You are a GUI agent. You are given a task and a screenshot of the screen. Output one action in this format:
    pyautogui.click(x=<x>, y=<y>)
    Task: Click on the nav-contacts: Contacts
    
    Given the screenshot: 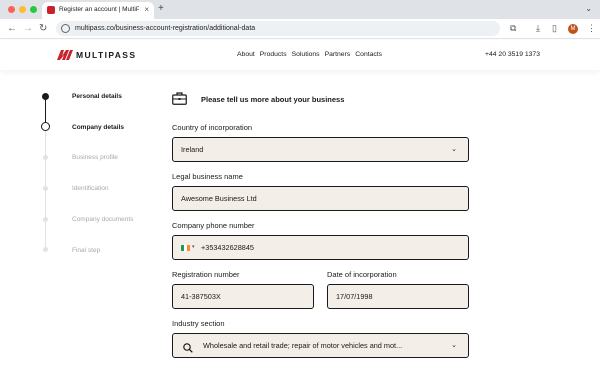 What is the action you would take?
    pyautogui.click(x=368, y=54)
    